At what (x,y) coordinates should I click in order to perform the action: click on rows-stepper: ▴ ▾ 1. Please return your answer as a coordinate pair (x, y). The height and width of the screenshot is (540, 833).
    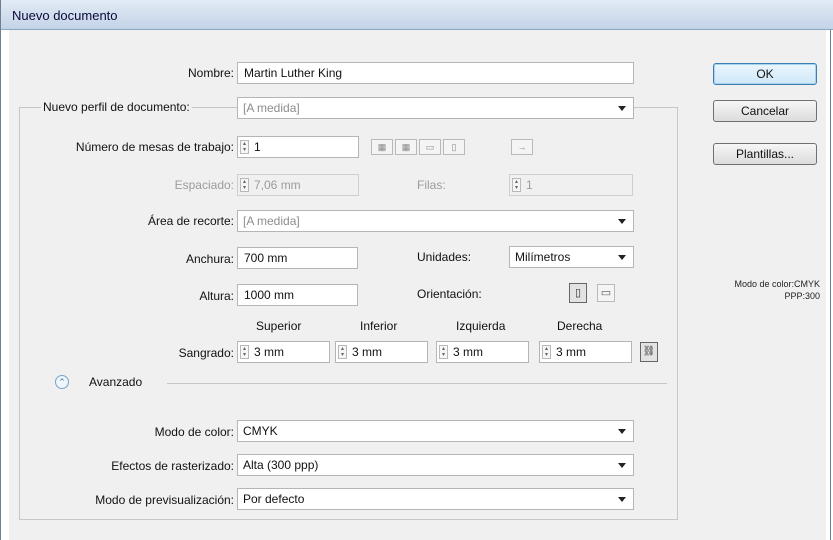
    Looking at the image, I should click on (571, 185).